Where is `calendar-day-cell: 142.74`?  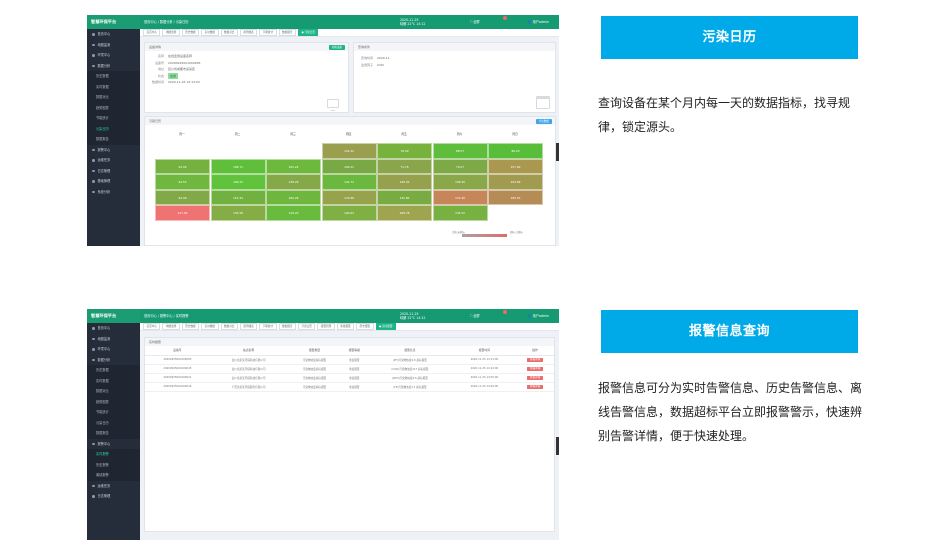
calendar-day-cell: 142.74 is located at coordinates (349, 182).